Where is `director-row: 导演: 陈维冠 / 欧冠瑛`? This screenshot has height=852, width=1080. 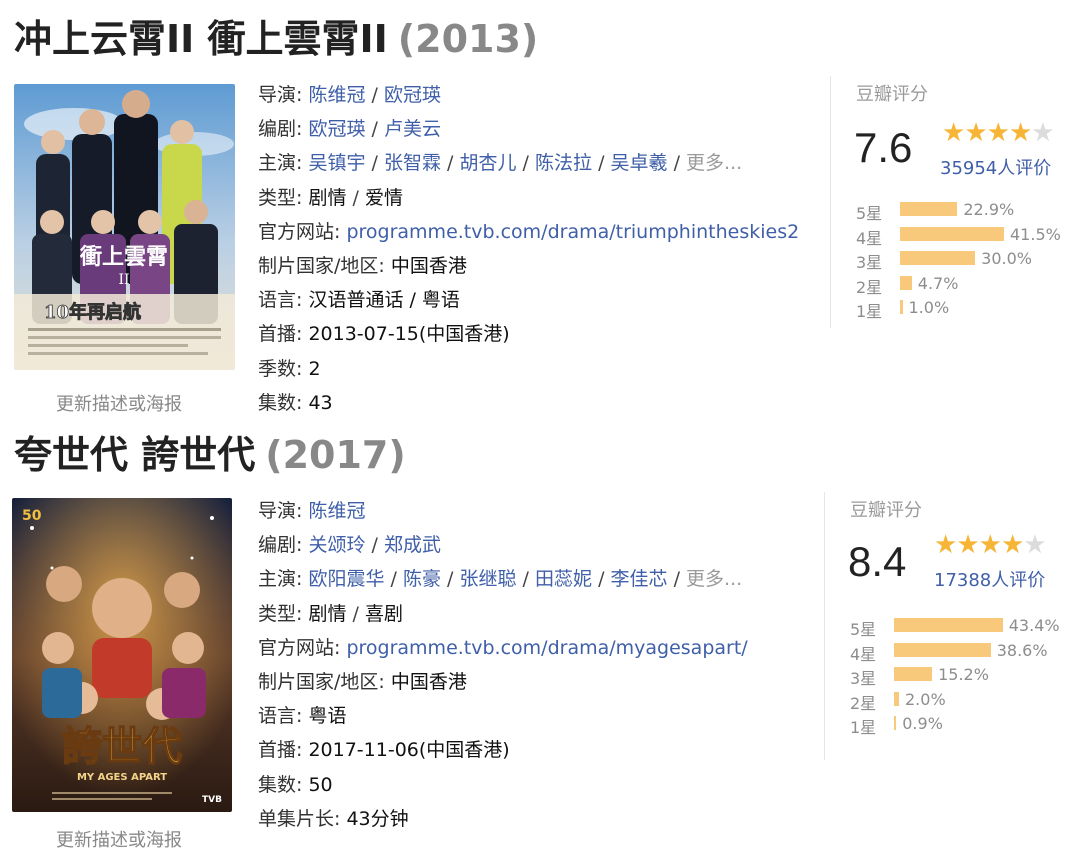 director-row: 导演: 陈维冠 / 欧冠瑛 is located at coordinates (349, 95).